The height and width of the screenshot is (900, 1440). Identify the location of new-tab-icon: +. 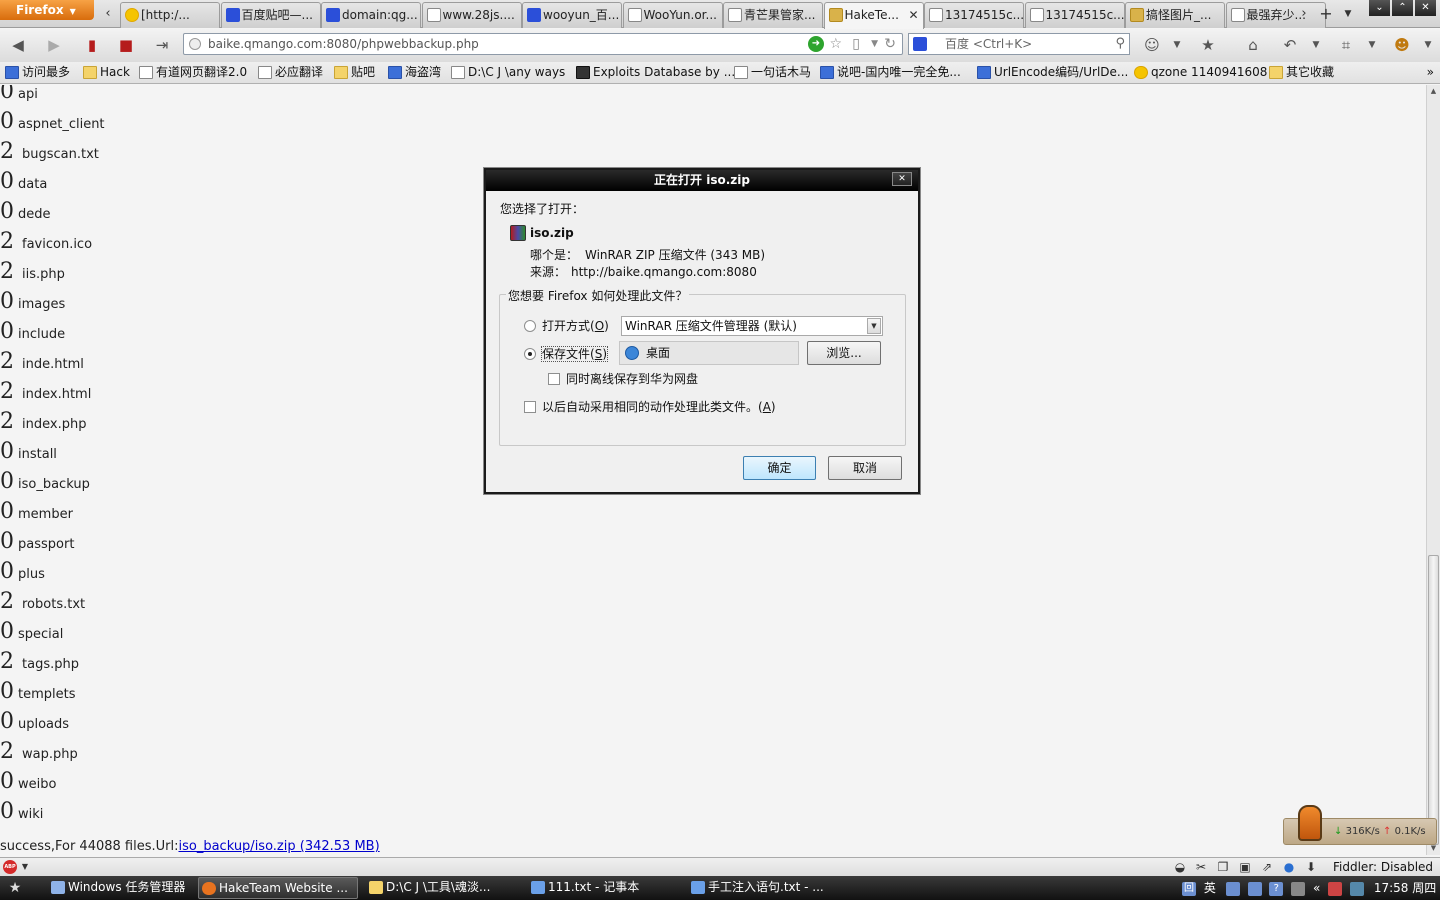
(1326, 14).